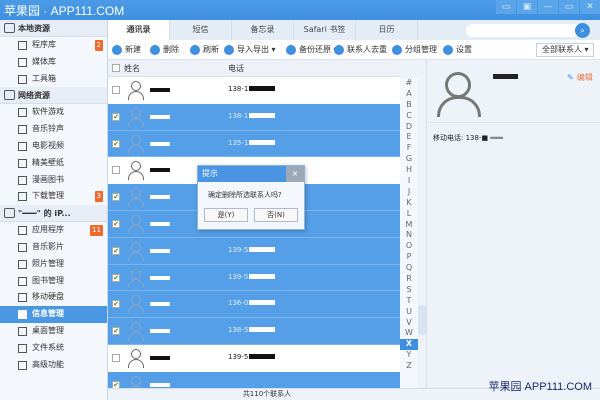 The image size is (600, 400). I want to click on index-letter: S, so click(409, 290).